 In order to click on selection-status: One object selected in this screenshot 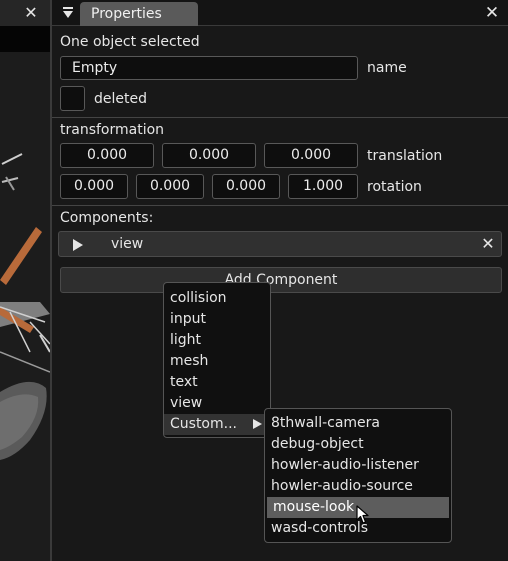, I will do `click(130, 42)`.